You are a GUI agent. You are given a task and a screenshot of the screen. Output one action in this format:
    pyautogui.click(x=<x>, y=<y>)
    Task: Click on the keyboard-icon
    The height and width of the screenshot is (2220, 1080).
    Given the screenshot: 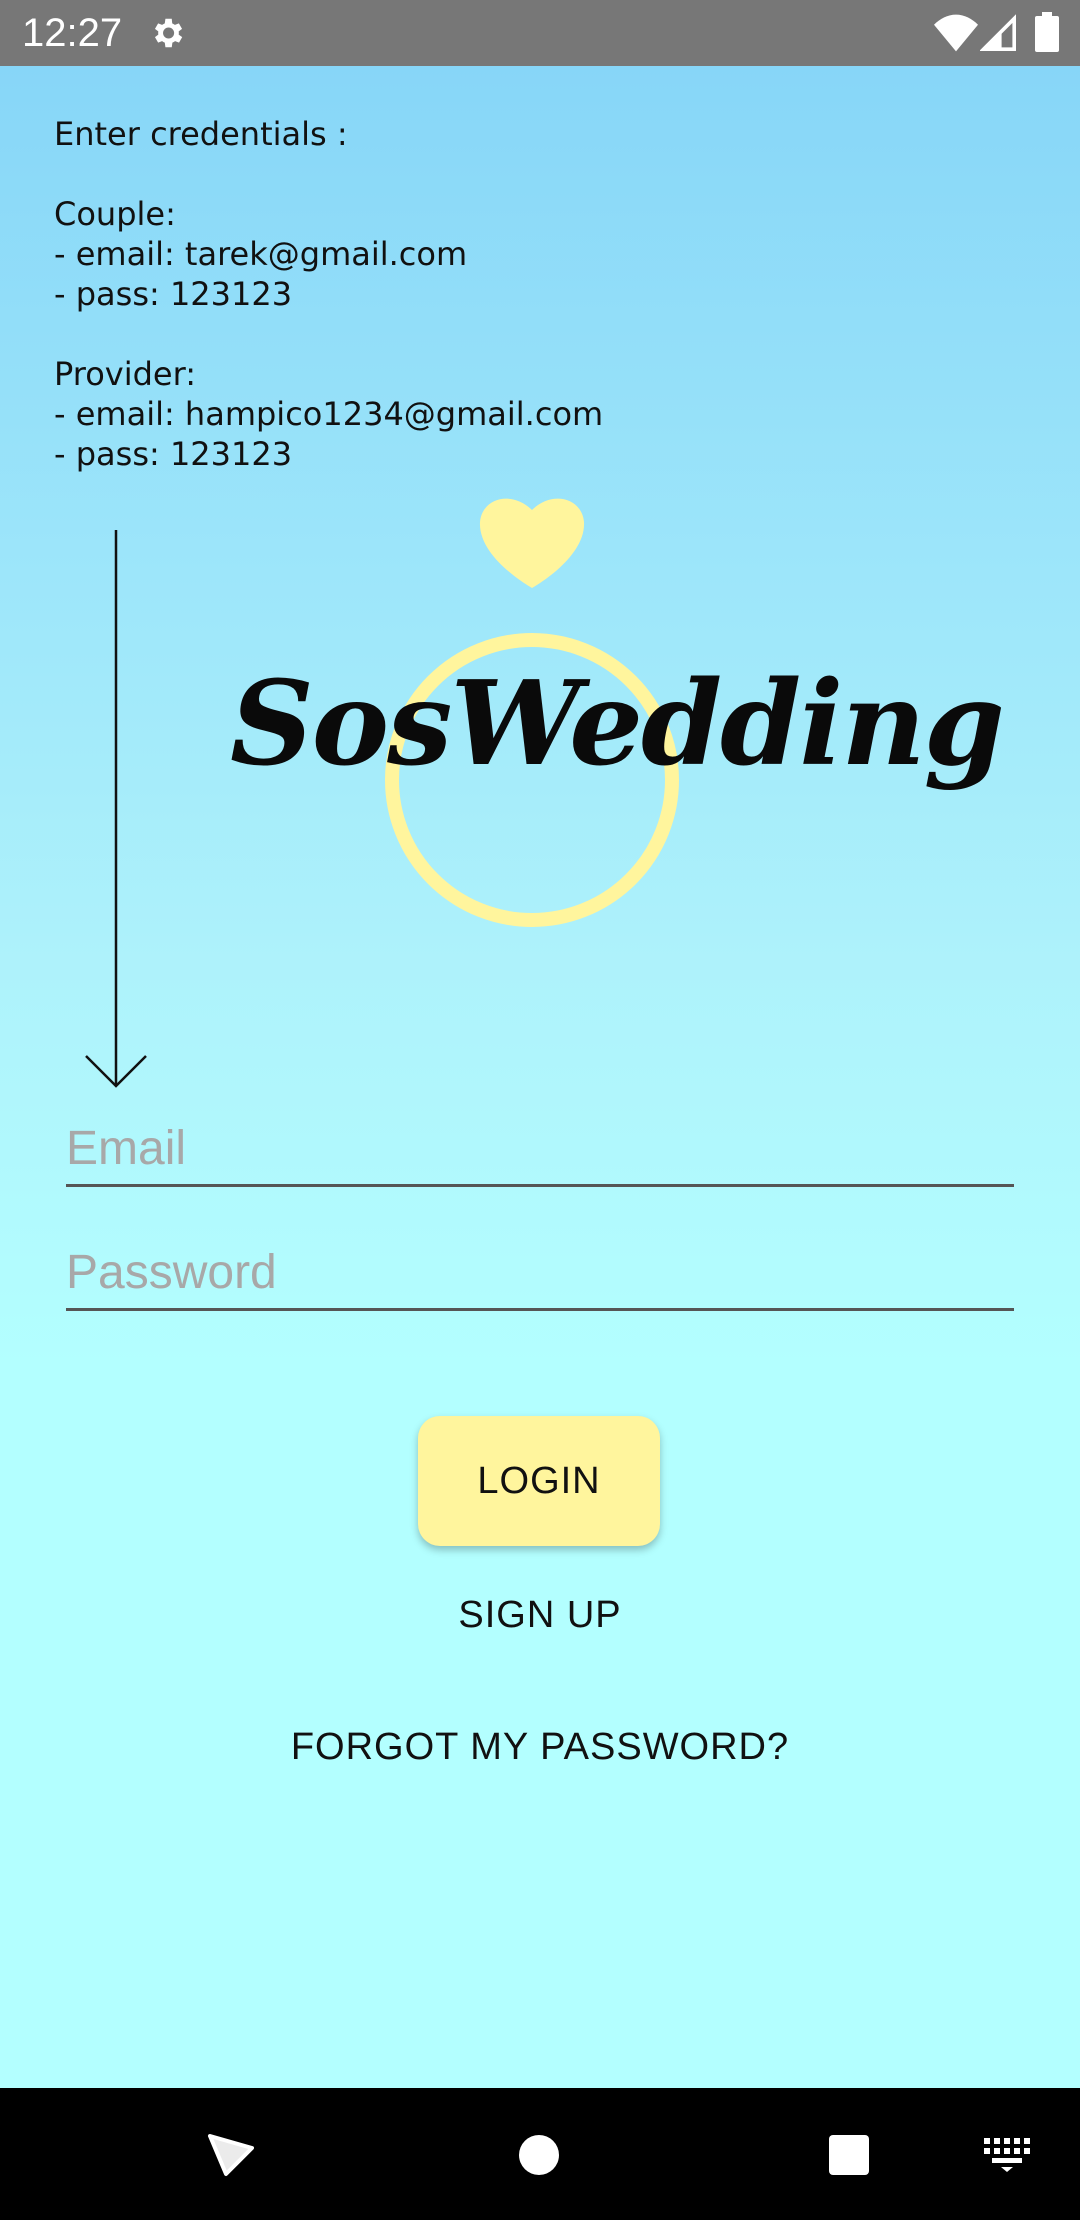 What is the action you would take?
    pyautogui.click(x=1007, y=2155)
    